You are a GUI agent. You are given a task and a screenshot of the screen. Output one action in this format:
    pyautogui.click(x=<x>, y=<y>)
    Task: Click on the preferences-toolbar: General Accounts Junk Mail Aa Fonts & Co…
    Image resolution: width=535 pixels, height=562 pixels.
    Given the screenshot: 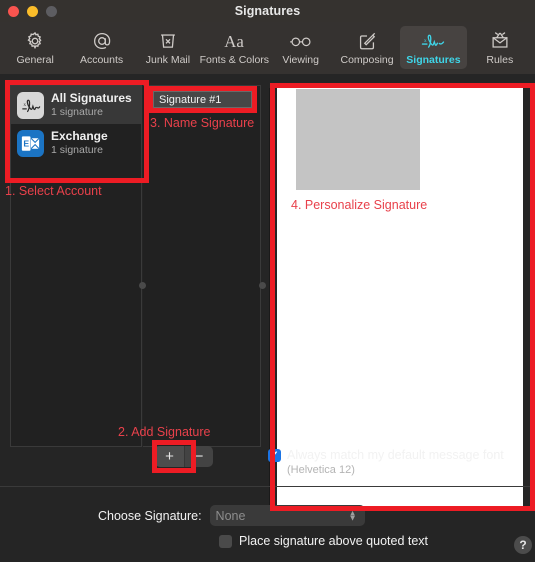 What is the action you would take?
    pyautogui.click(x=267, y=48)
    